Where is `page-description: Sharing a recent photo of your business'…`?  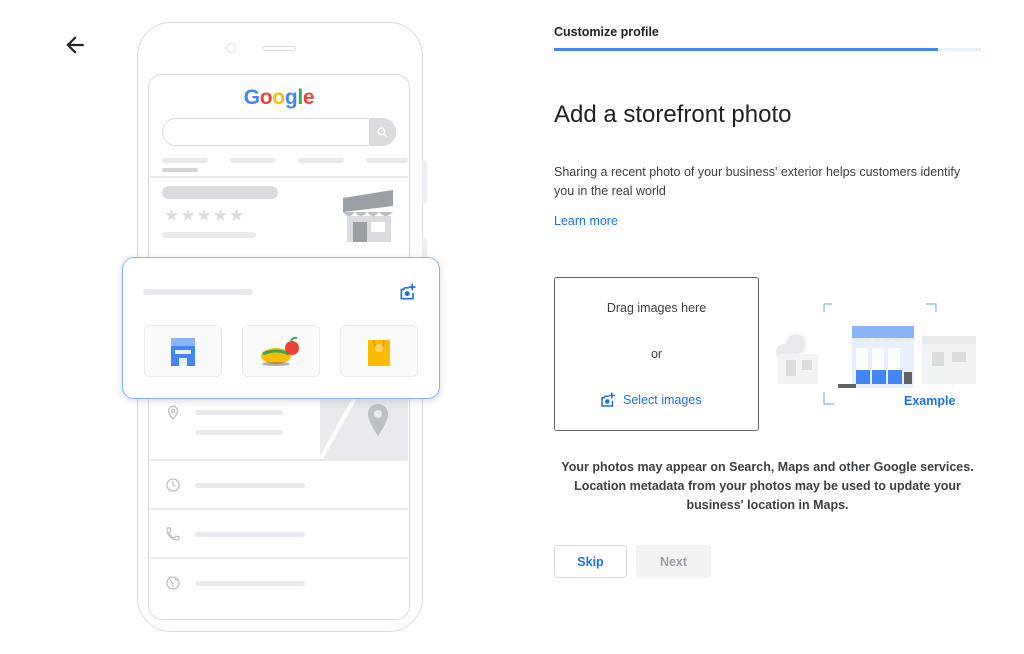 page-description: Sharing a recent photo of your business'… is located at coordinates (757, 181).